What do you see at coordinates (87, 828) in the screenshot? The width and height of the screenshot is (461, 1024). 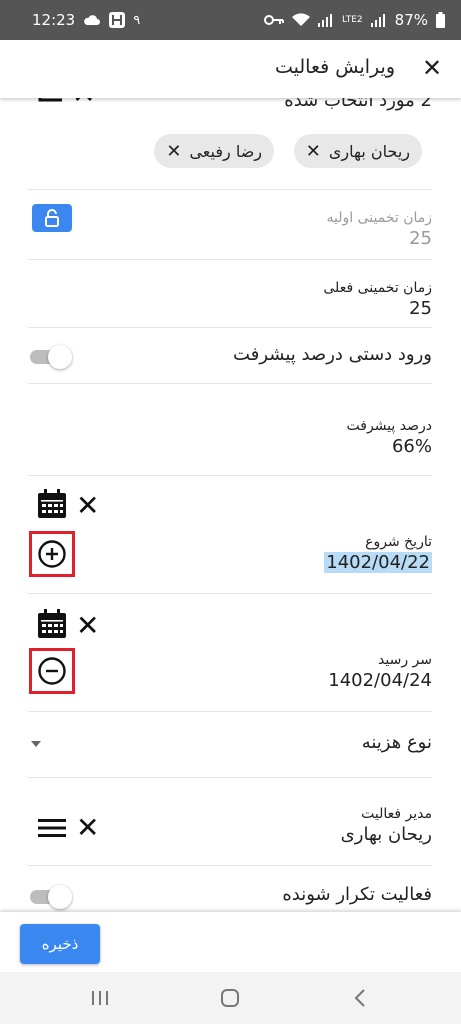 I see `clear-manager-icon: ✕` at bounding box center [87, 828].